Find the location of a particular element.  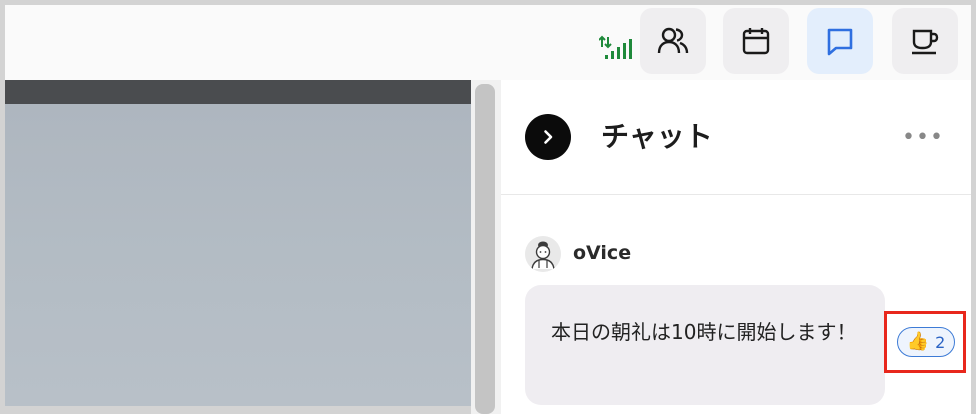

calendar-button is located at coordinates (756, 41).